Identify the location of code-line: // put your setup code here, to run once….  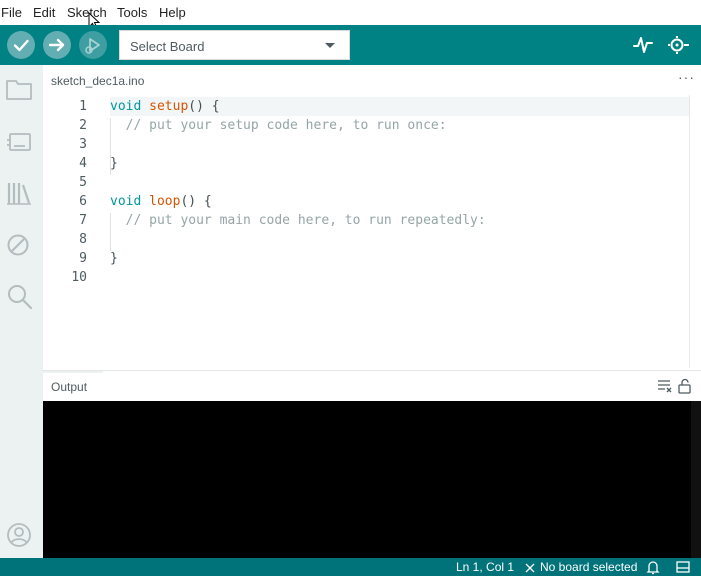
(278, 125).